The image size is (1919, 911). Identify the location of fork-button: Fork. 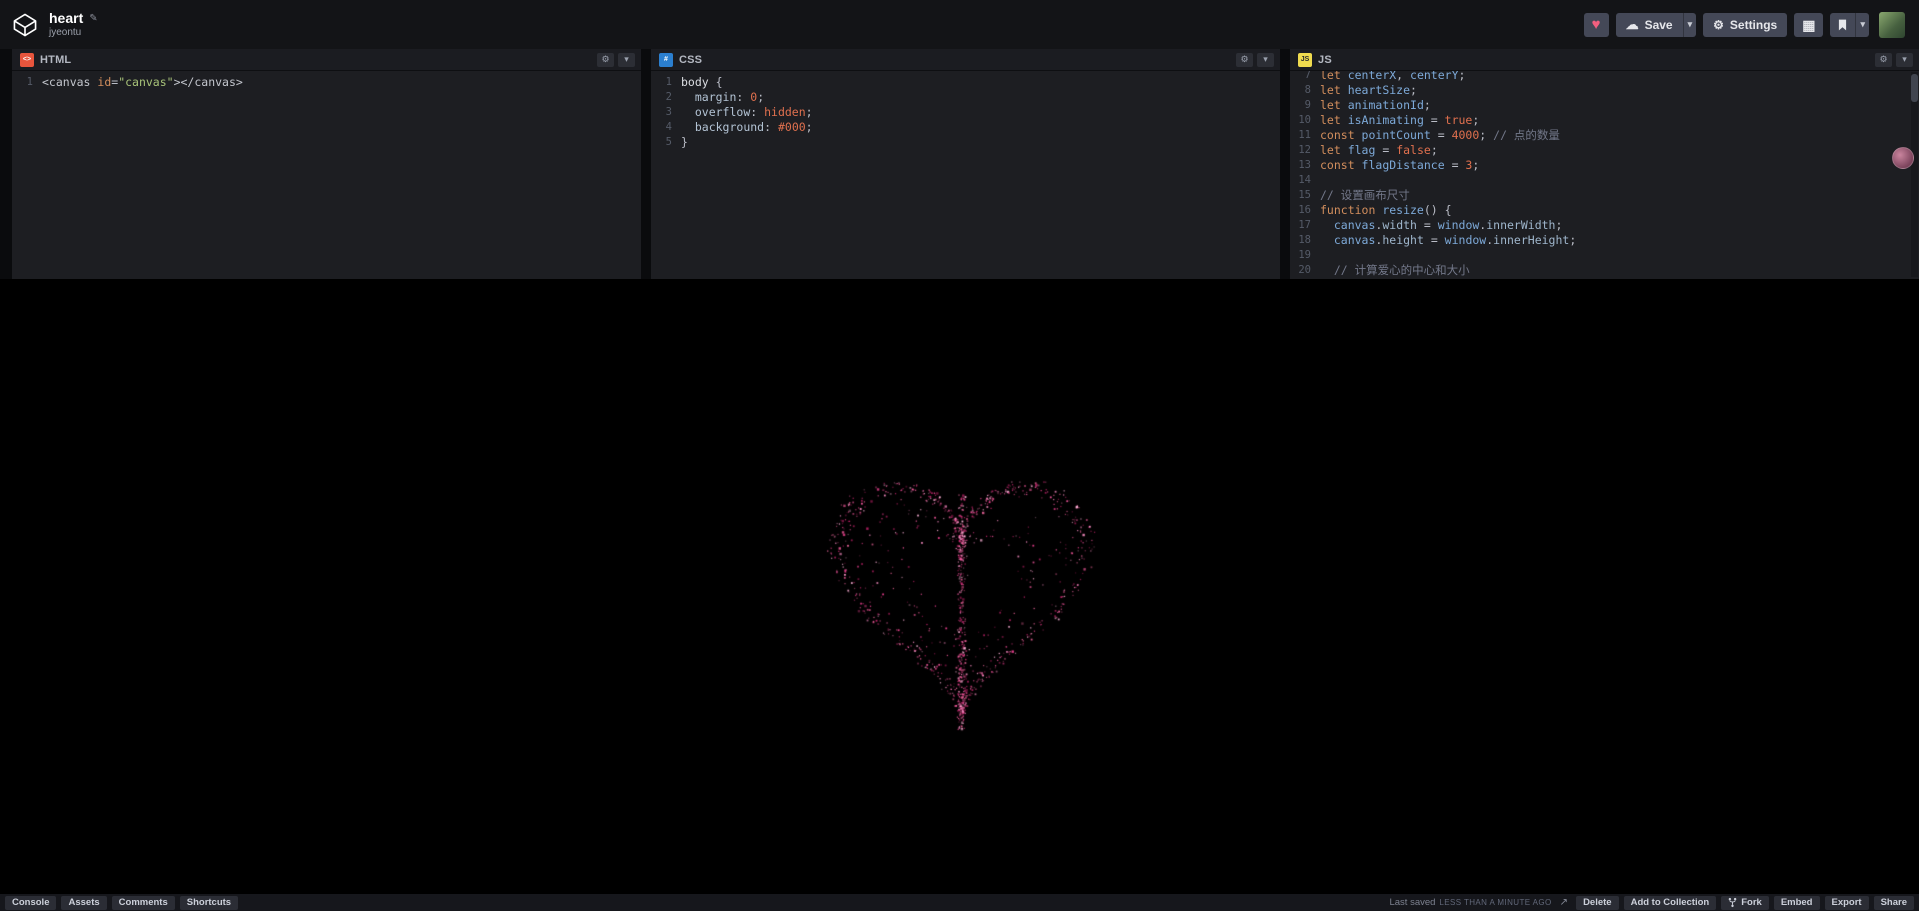
(1745, 902).